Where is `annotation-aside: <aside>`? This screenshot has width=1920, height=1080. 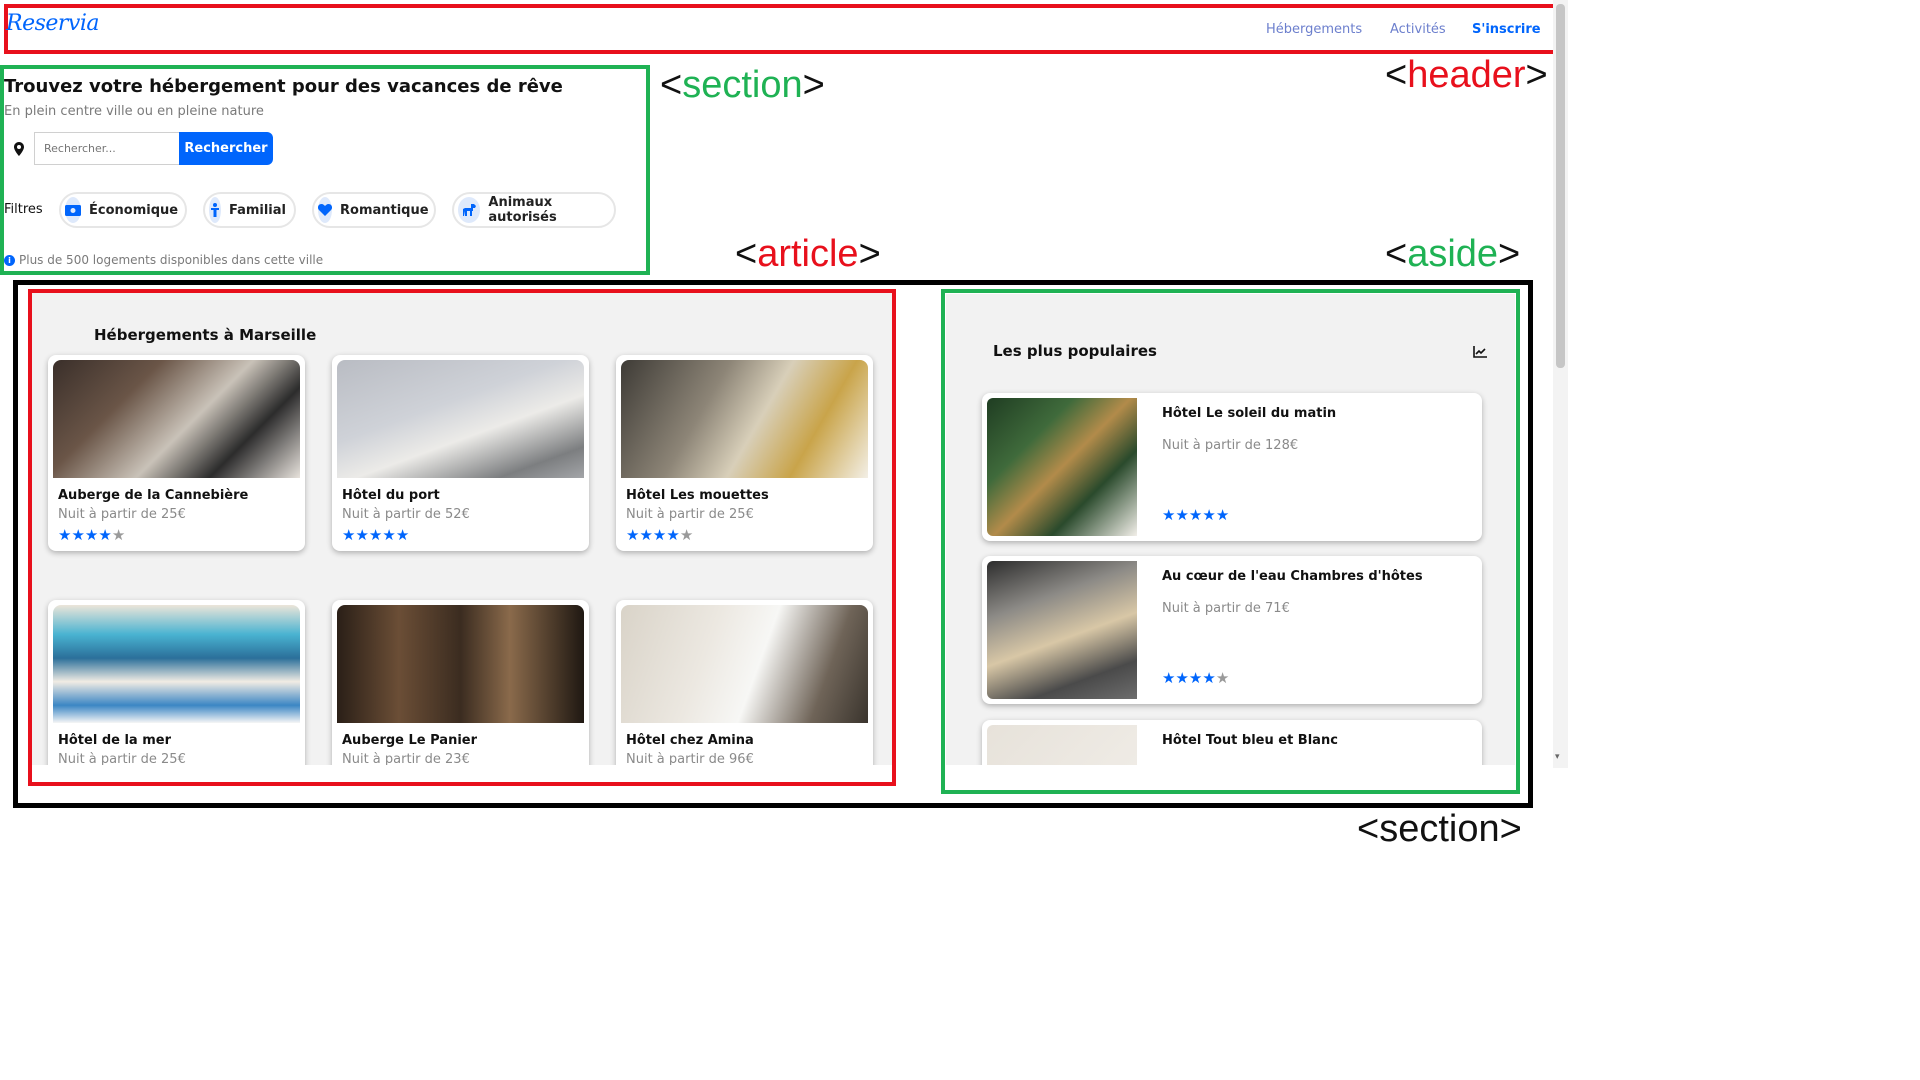 annotation-aside: <aside> is located at coordinates (1453, 254).